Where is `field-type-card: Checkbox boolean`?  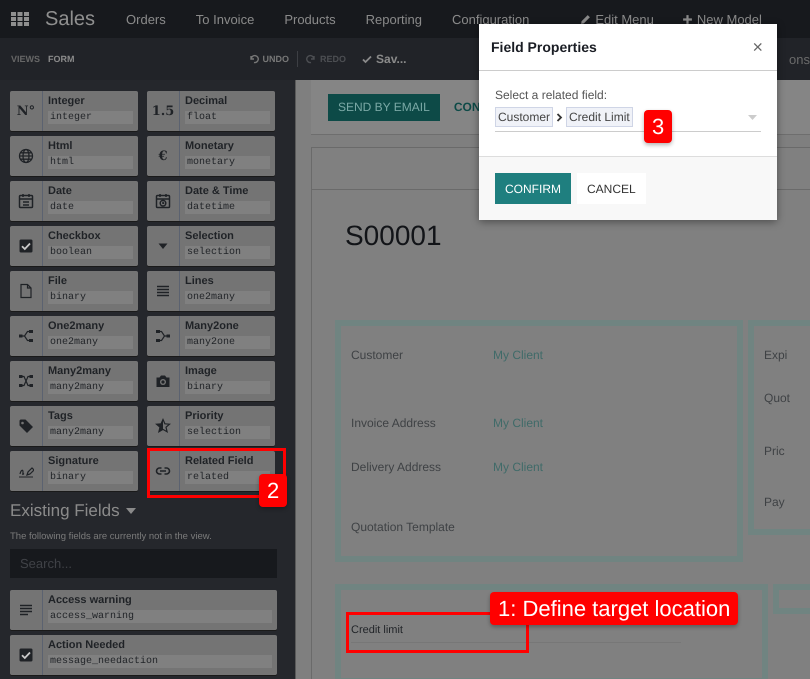
field-type-card: Checkbox boolean is located at coordinates (74, 246).